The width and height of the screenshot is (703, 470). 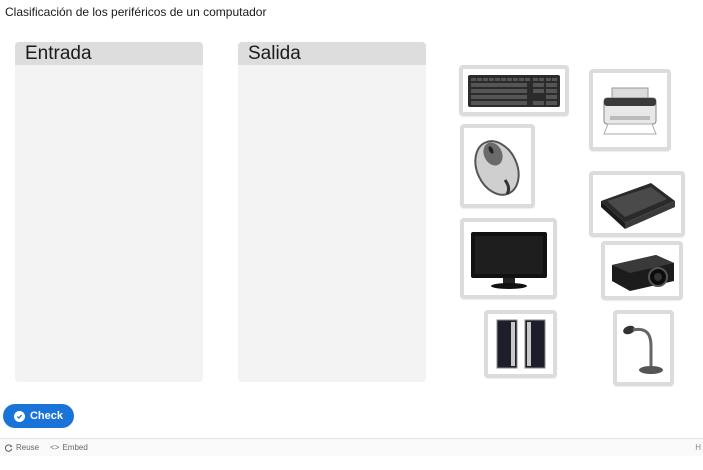 I want to click on scanner-icon, so click(x=638, y=206).